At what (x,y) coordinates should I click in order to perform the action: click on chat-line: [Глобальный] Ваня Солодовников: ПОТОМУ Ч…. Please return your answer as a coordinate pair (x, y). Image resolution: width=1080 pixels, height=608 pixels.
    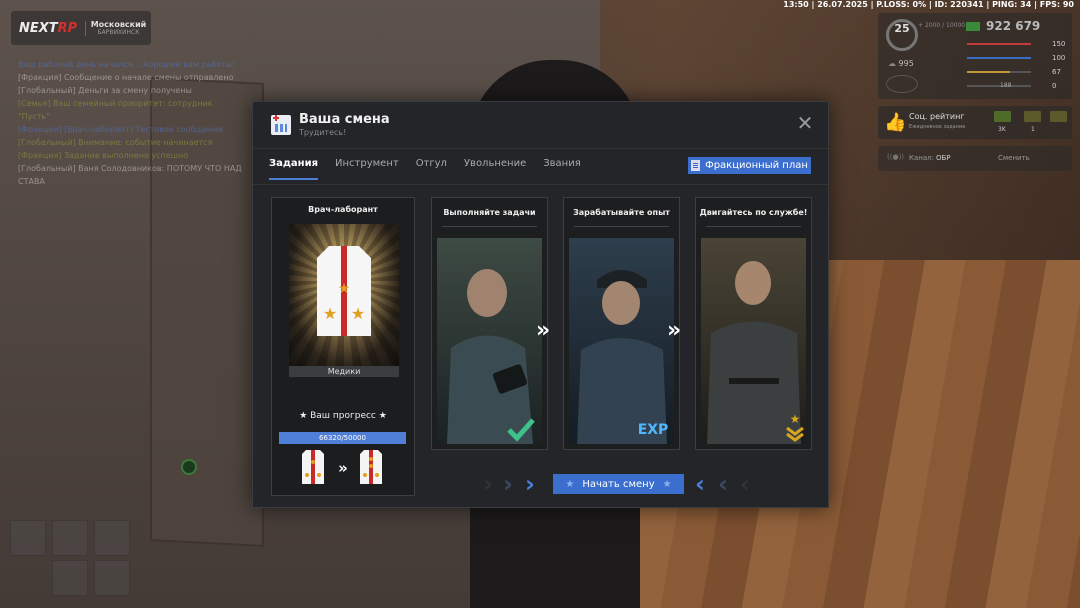
    Looking at the image, I should click on (130, 168).